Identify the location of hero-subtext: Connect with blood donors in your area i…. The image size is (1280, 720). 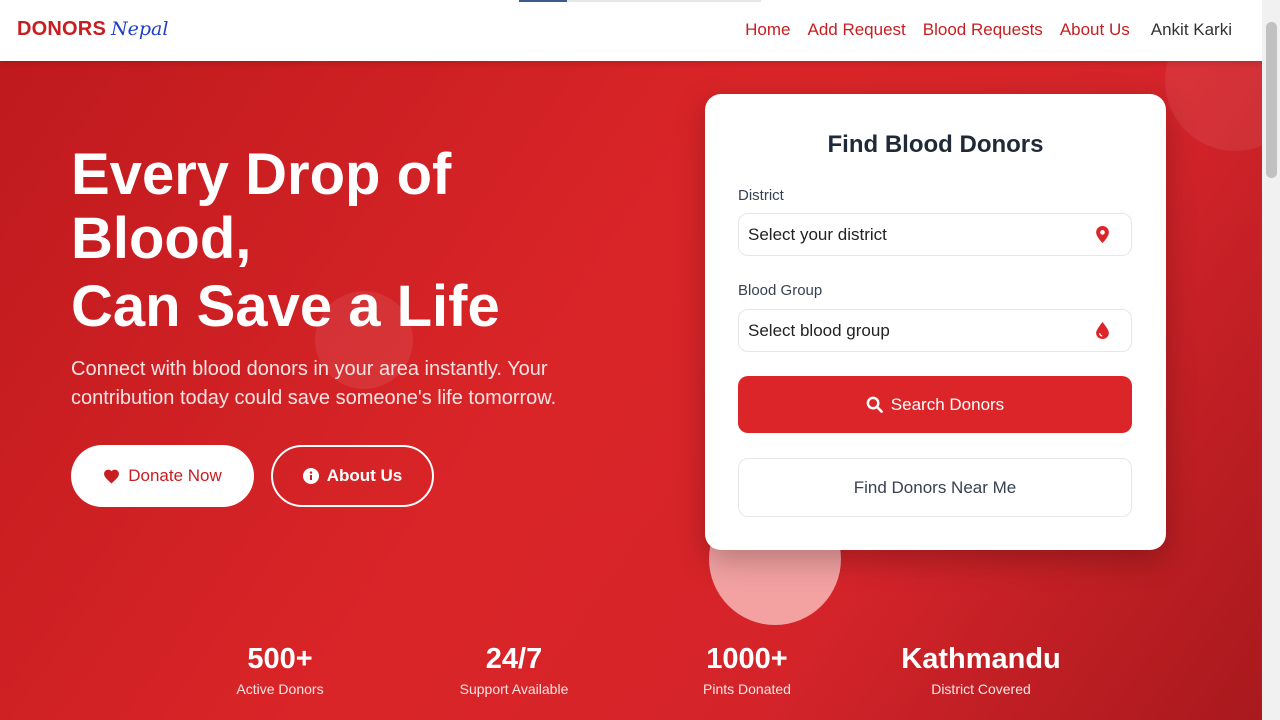
(314, 383).